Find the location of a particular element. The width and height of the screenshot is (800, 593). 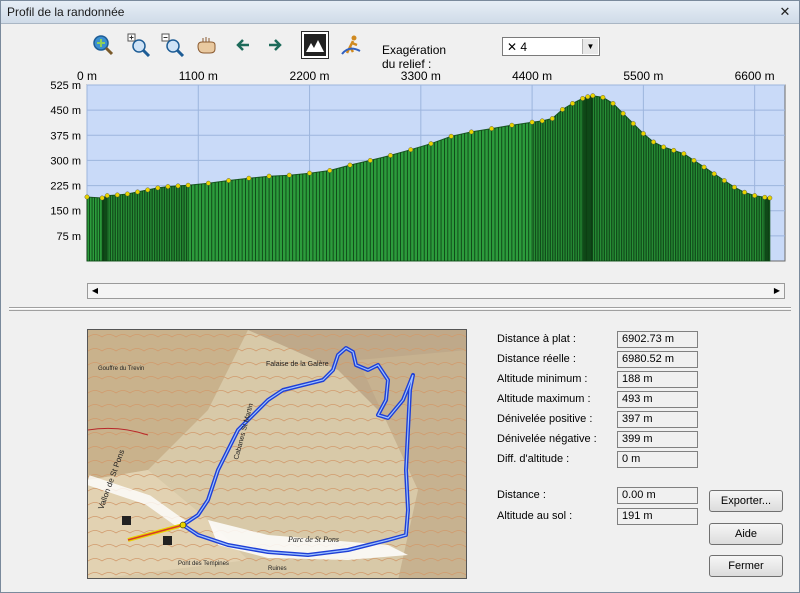

cursor-value: 191 m is located at coordinates (657, 516).